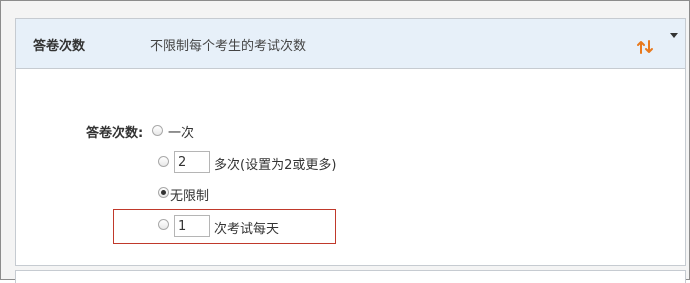  Describe the element at coordinates (645, 47) in the screenshot. I see `swap-vertical-icon` at that location.